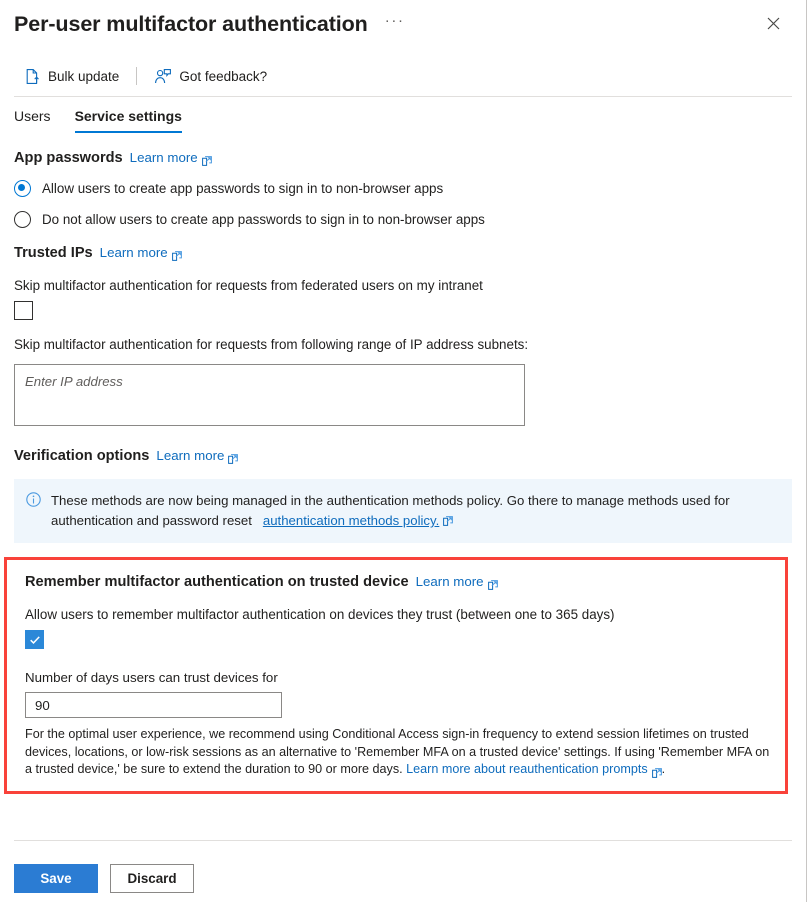 This screenshot has width=807, height=902. I want to click on trusted-ips-header: Trusted IPs Learn more, so click(403, 253).